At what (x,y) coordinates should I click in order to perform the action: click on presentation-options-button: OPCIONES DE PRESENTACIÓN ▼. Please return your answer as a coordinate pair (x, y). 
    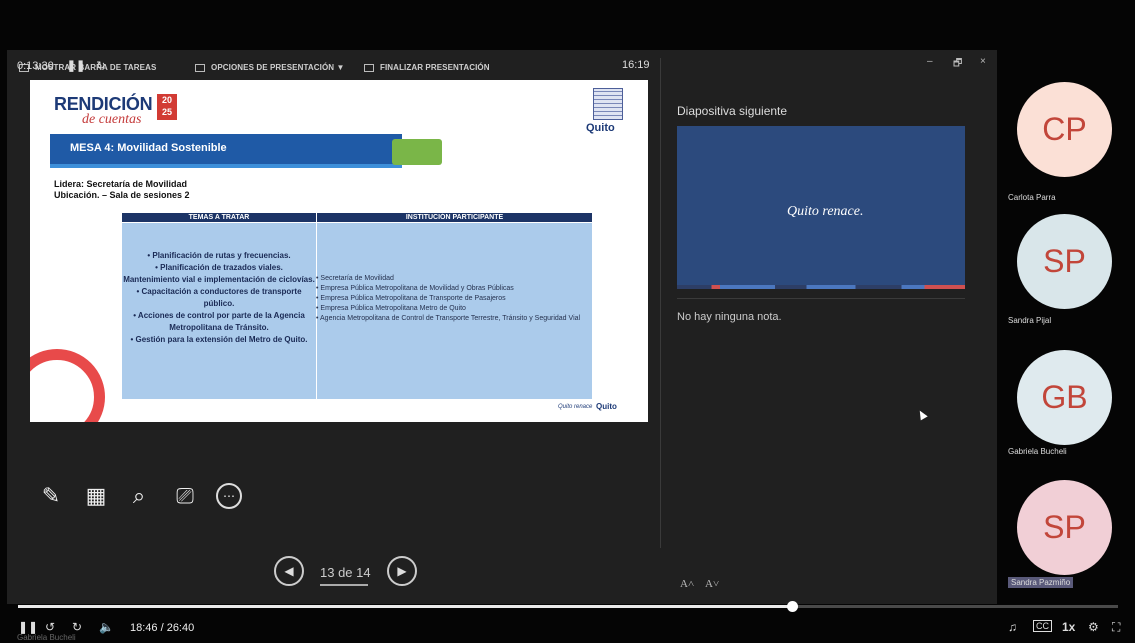
    Looking at the image, I should click on (270, 67).